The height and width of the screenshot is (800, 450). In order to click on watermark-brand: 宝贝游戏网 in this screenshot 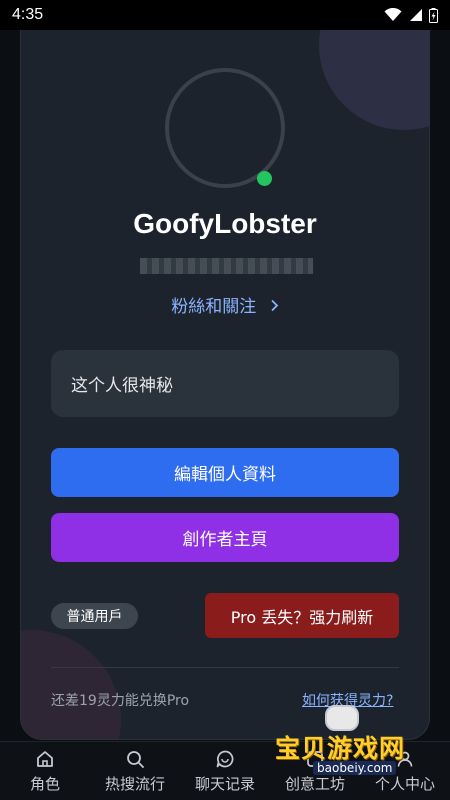, I will do `click(340, 748)`.